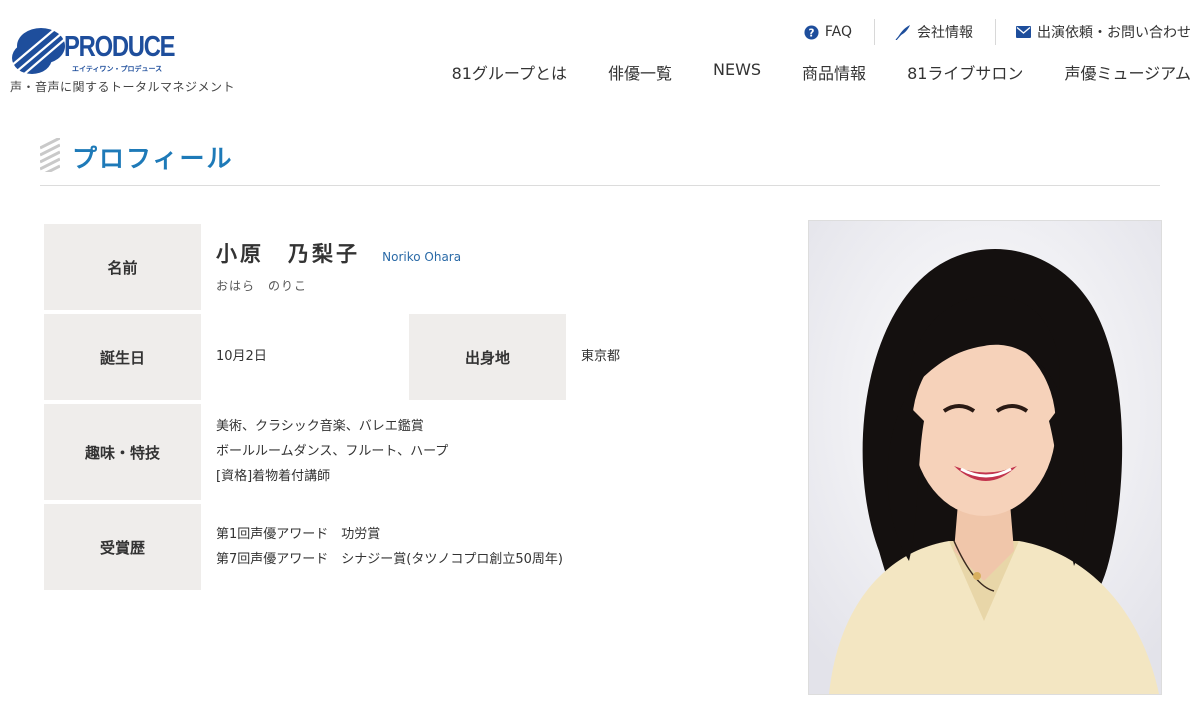 The height and width of the screenshot is (713, 1201). I want to click on birthplace-value: 東京都, so click(601, 356).